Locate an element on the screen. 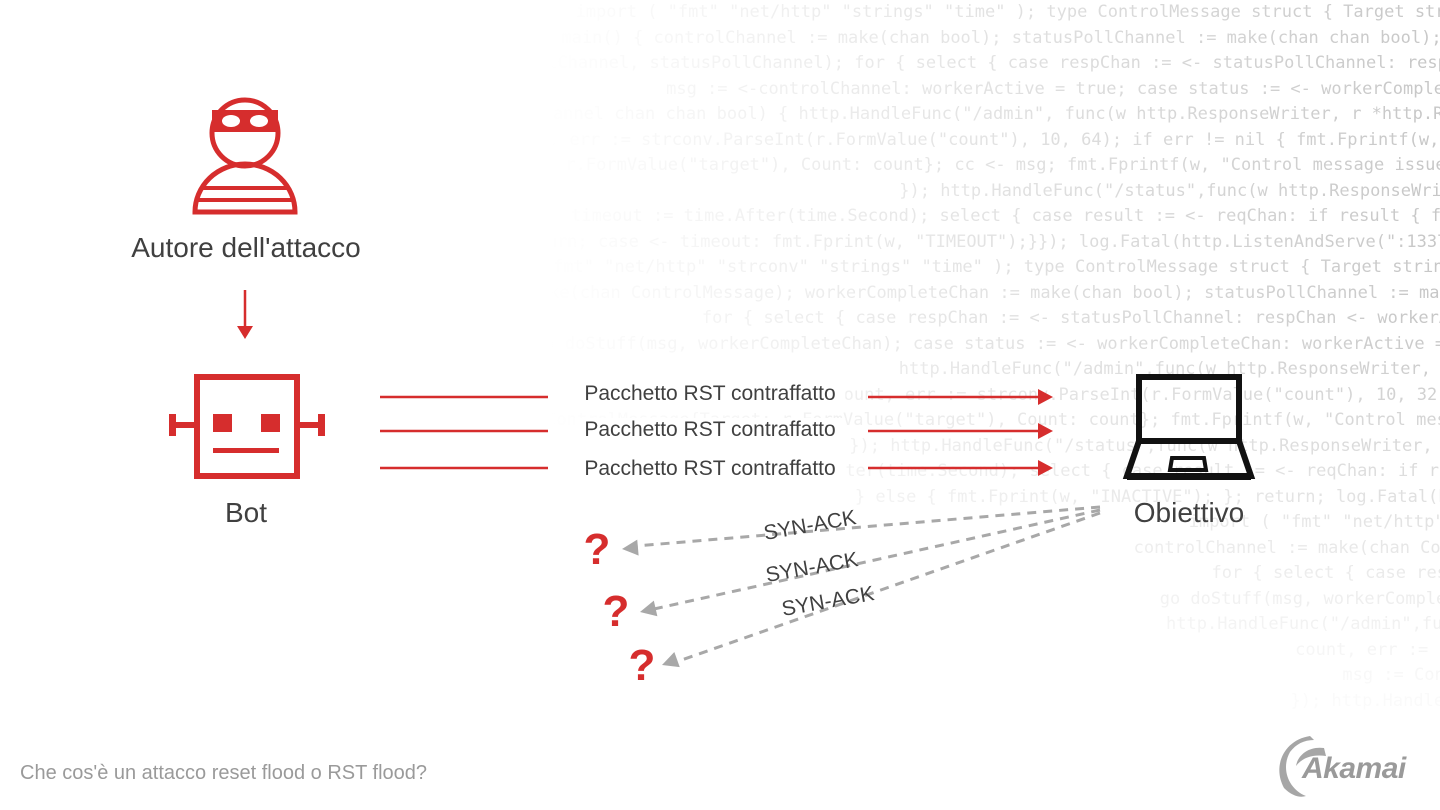 This screenshot has width=1440, height=810. akamai-logo: Akamai is located at coordinates (1355, 765).